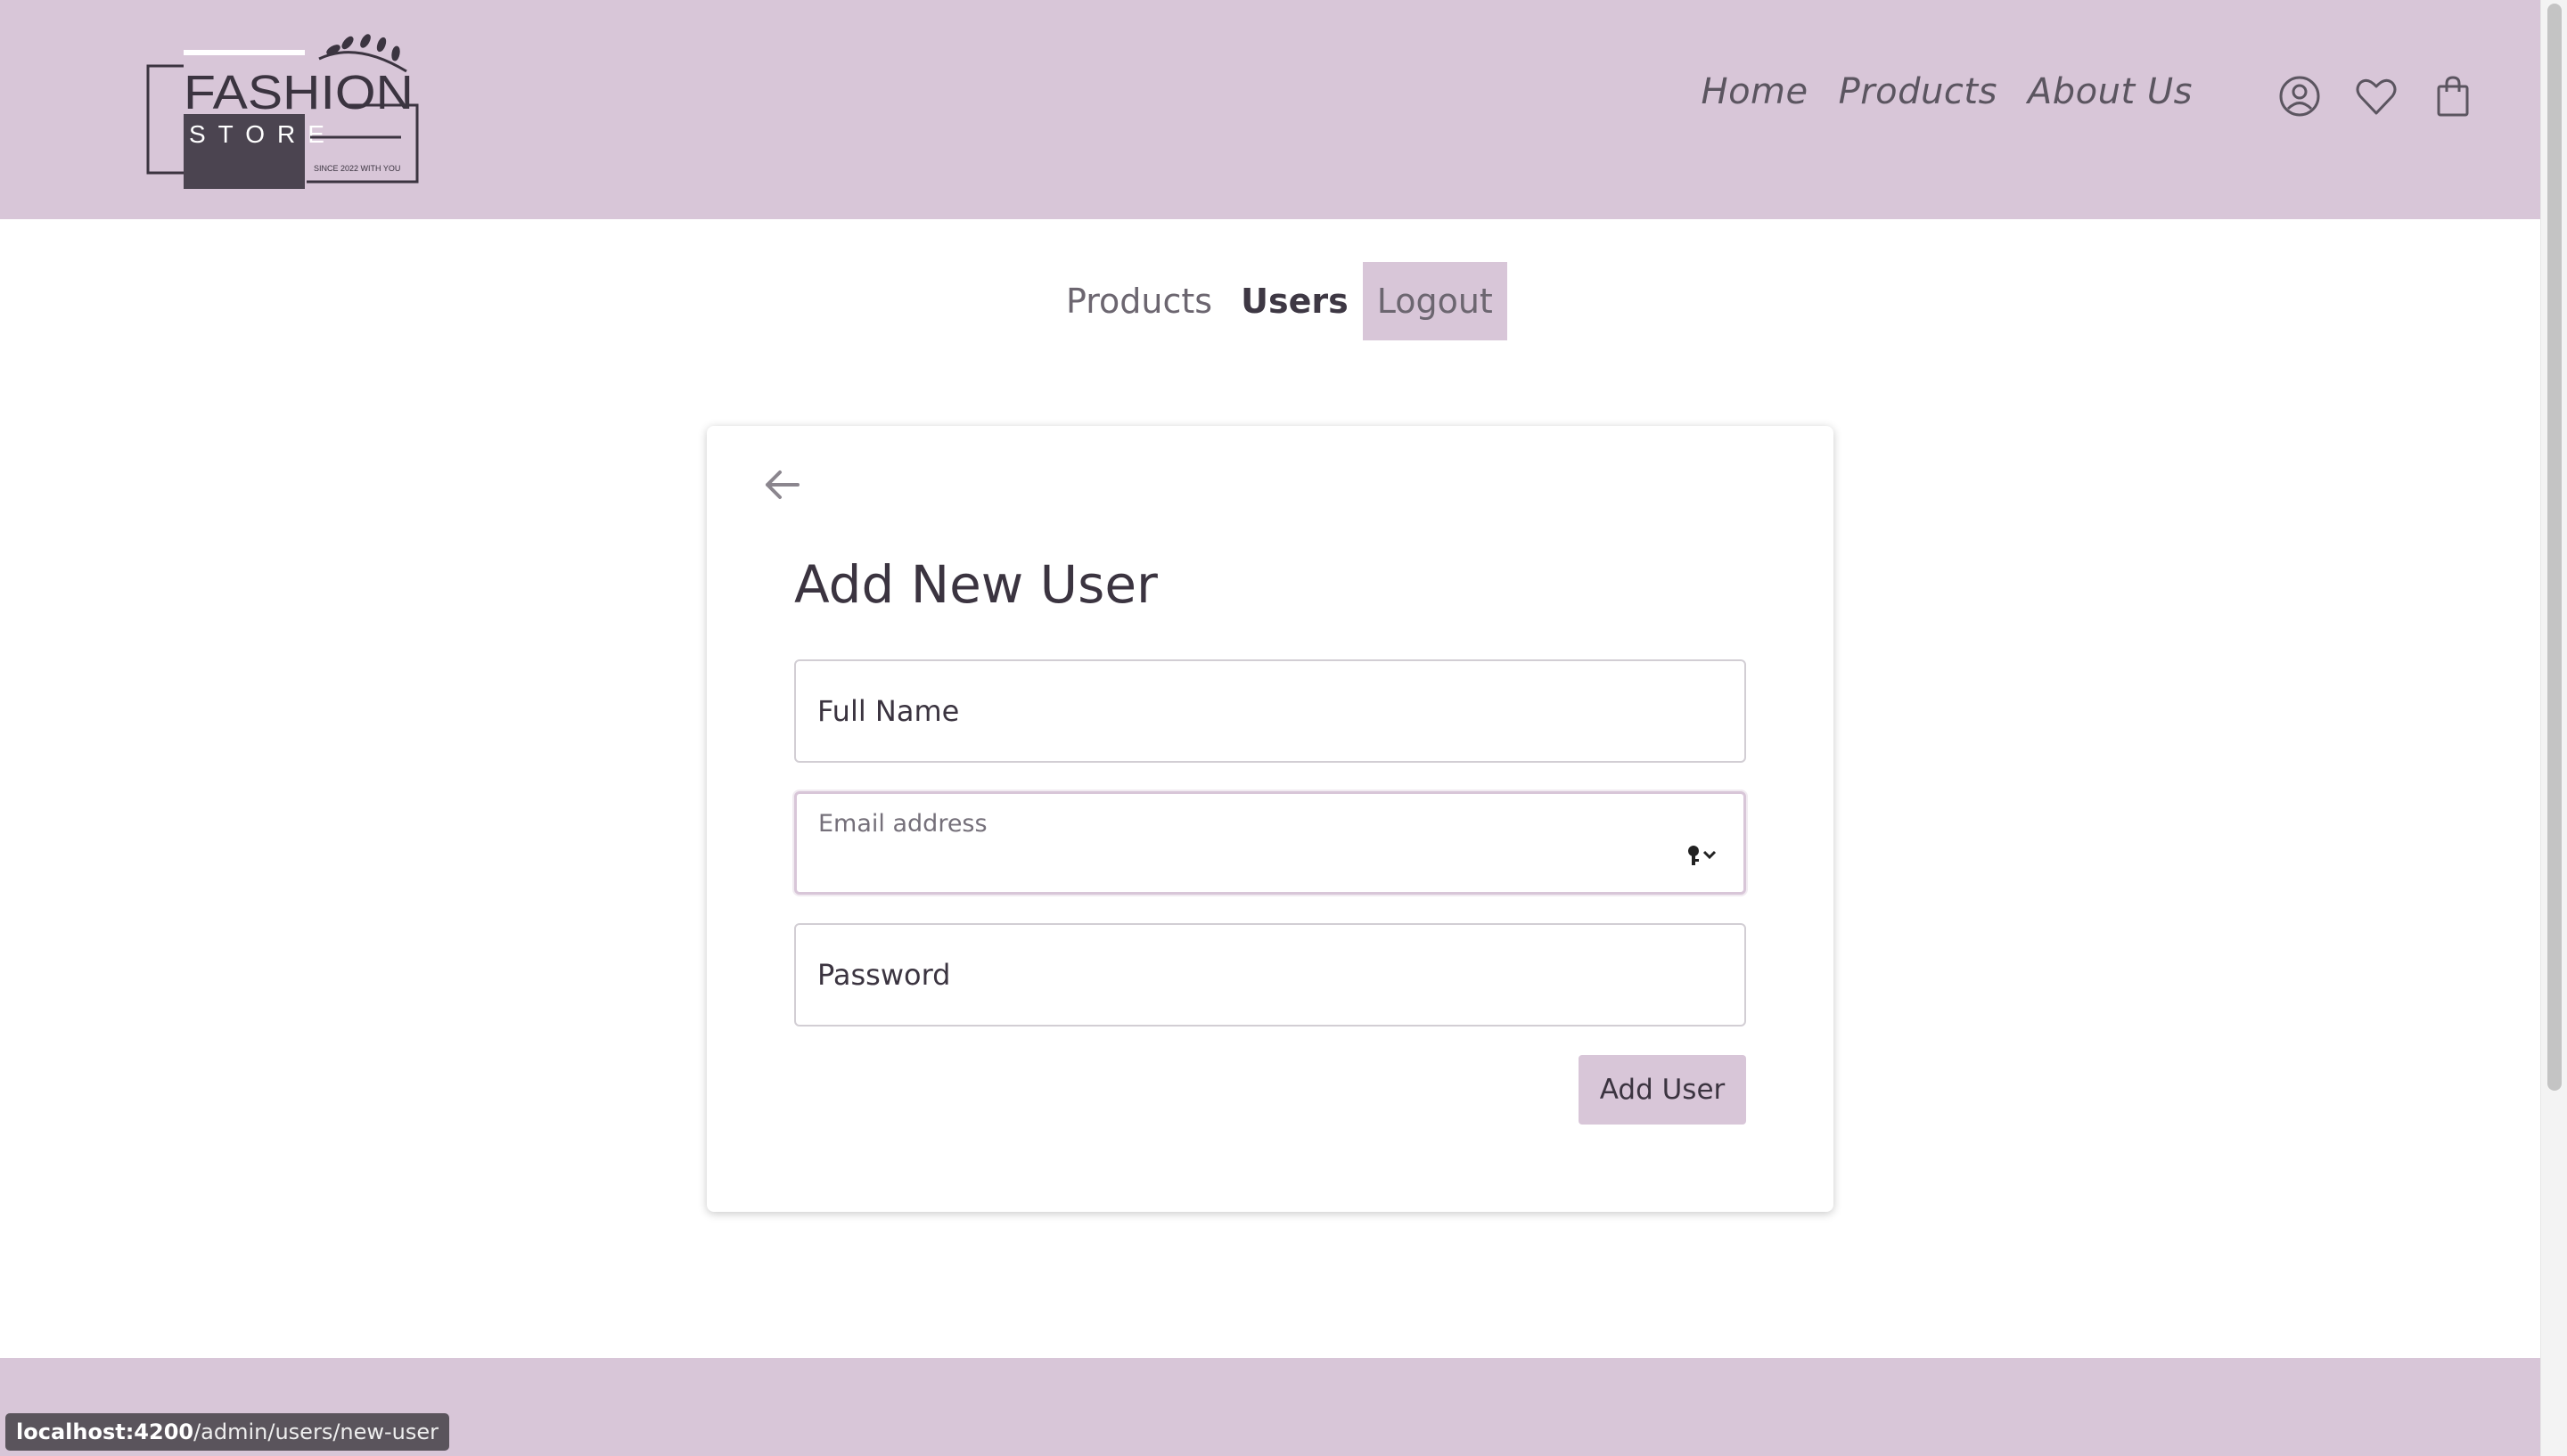 Image resolution: width=2567 pixels, height=1456 pixels. What do you see at coordinates (1703, 855) in the screenshot?
I see `key-icon` at bounding box center [1703, 855].